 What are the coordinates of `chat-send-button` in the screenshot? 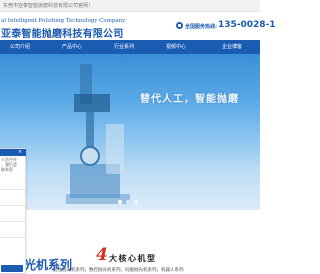 It's located at (12, 268).